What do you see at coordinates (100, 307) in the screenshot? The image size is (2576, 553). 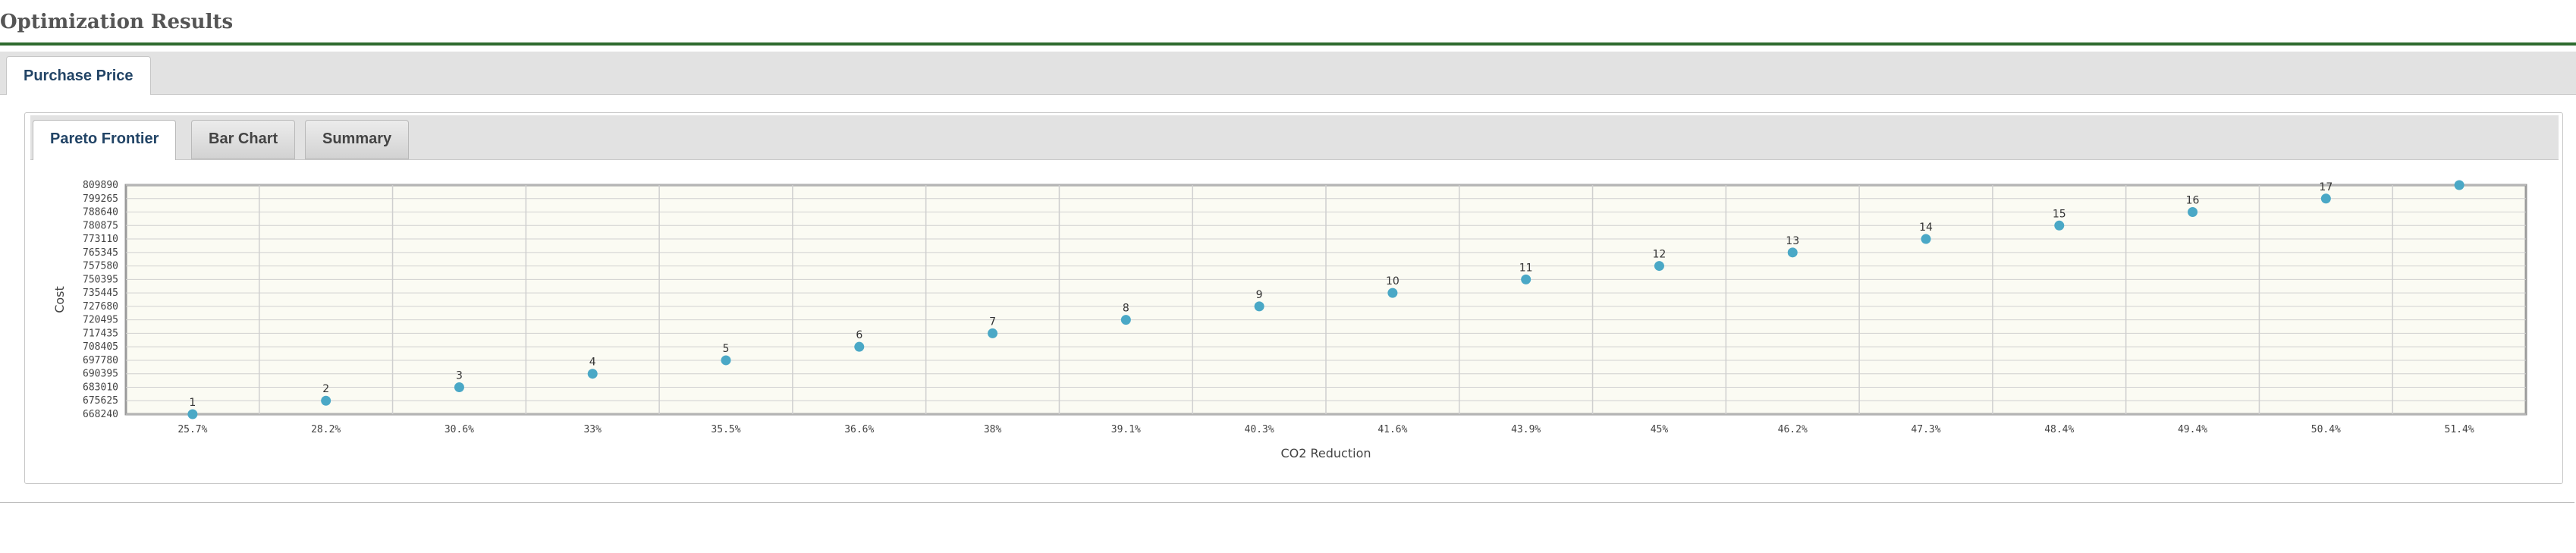 I see `y-tick-label: 727680` at bounding box center [100, 307].